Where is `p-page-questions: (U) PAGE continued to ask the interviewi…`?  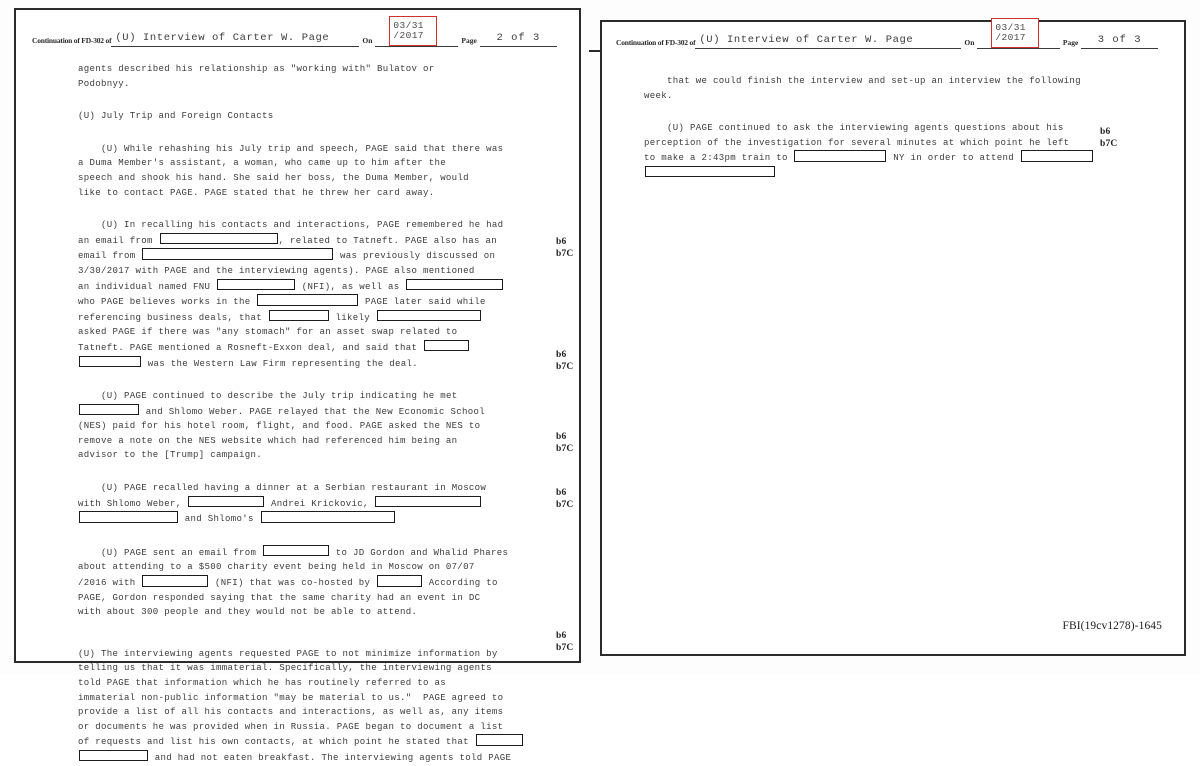
p-page-questions: (U) PAGE continued to ask the interviewi… is located at coordinates (894, 151).